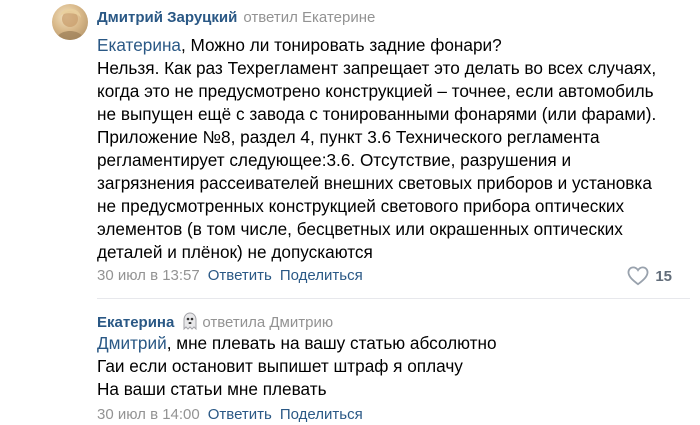 The height and width of the screenshot is (425, 700). I want to click on heart-icon, so click(638, 276).